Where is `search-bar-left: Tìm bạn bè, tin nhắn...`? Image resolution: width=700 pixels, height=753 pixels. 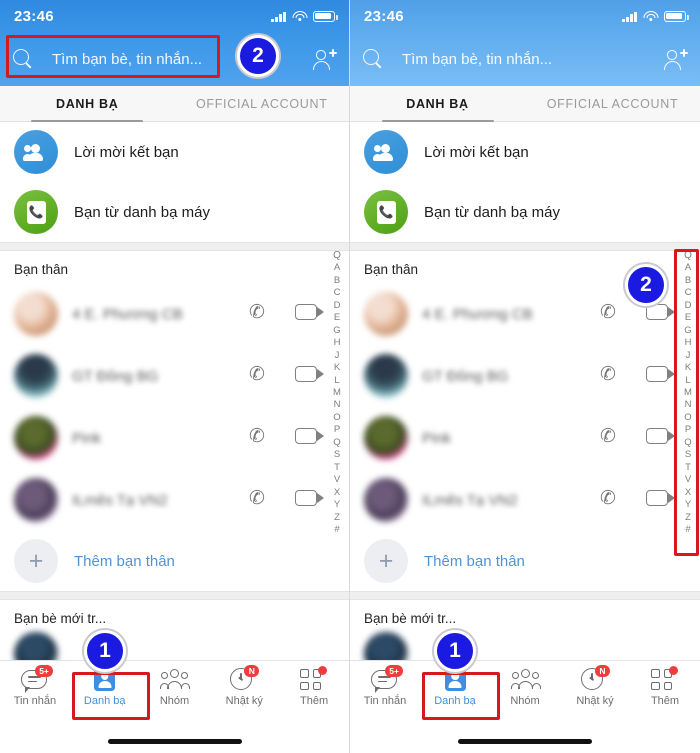
search-bar-left: Tìm bạn bè, tin nhắn... is located at coordinates (174, 59).